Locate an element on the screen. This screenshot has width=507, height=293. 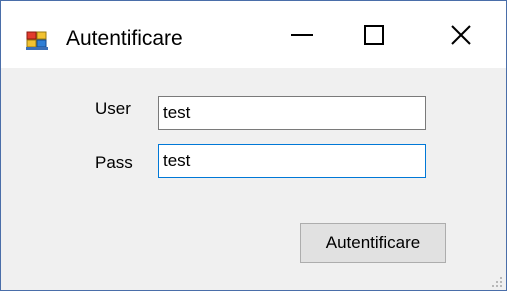
close-icon is located at coordinates (461, 34).